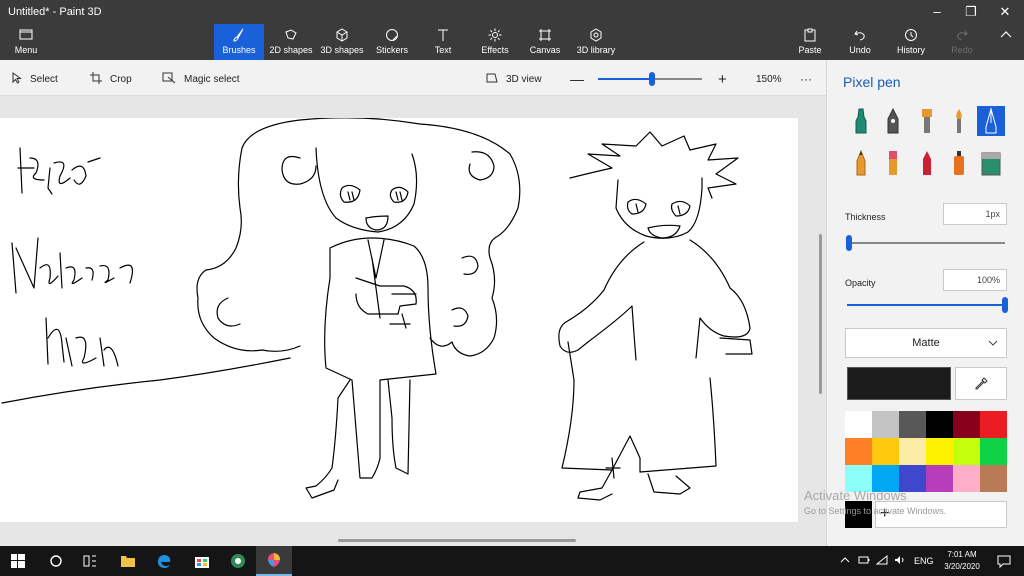 Image resolution: width=1024 pixels, height=576 pixels. Describe the element at coordinates (577, 79) in the screenshot. I see `zoom-out-button: —` at that location.